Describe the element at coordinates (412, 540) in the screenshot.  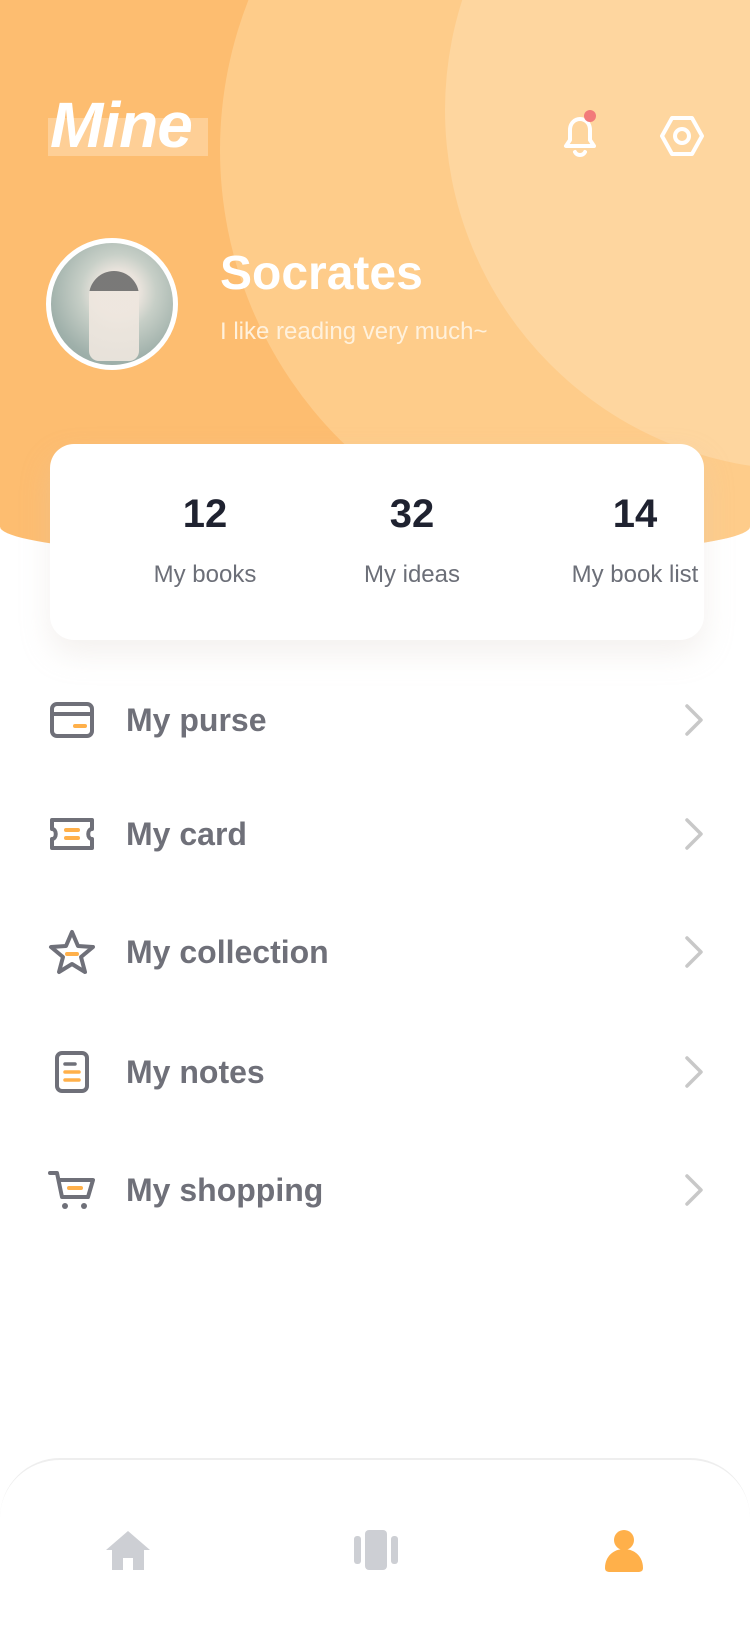
I see `stat-my-ideas: 32 My ideas` at that location.